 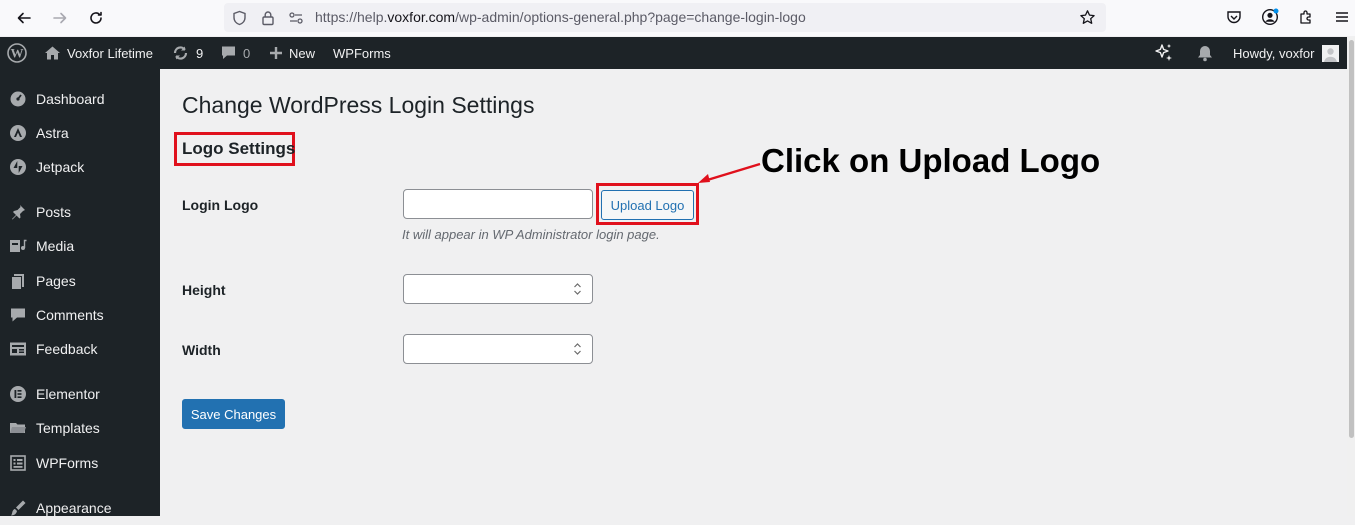 I want to click on astra-icon, so click(x=18, y=133).